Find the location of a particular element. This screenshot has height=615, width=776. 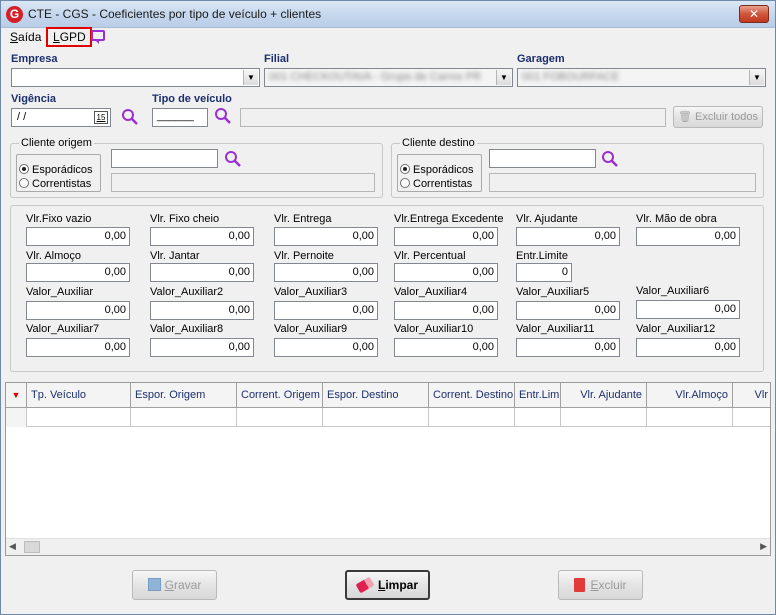

vlr-jantar-input: 0,00 is located at coordinates (202, 272).